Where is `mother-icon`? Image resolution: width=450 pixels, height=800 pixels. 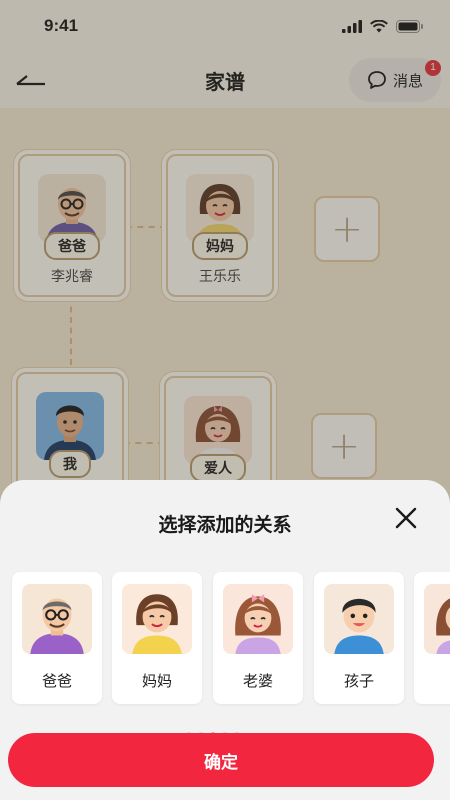 mother-icon is located at coordinates (157, 619).